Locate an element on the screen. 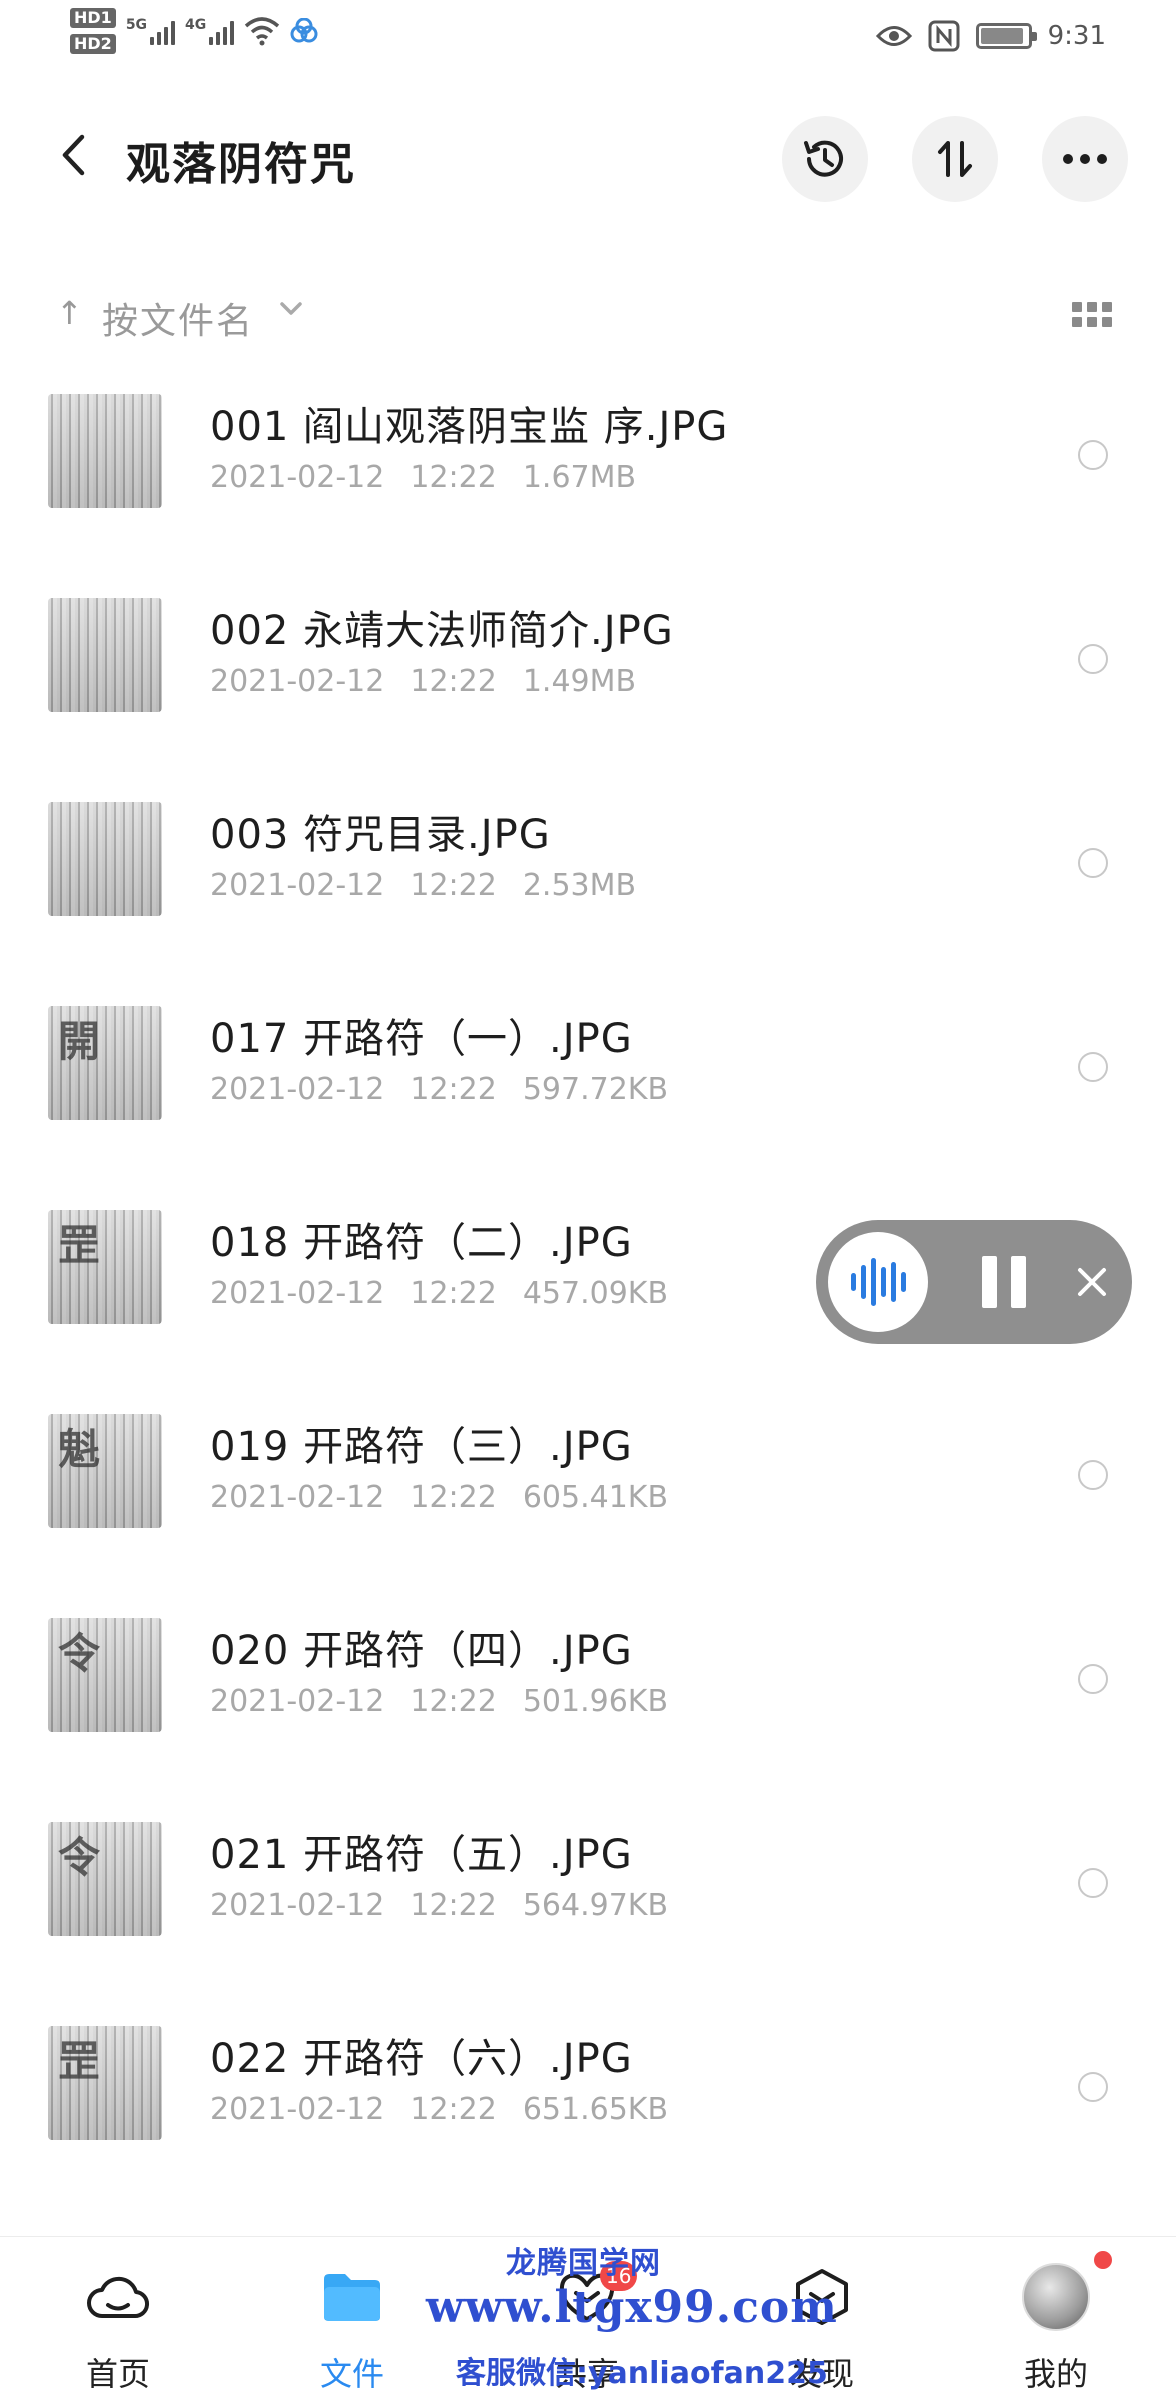 Image resolution: width=1176 pixels, height=2400 pixels. audio-player-pill is located at coordinates (974, 1282).